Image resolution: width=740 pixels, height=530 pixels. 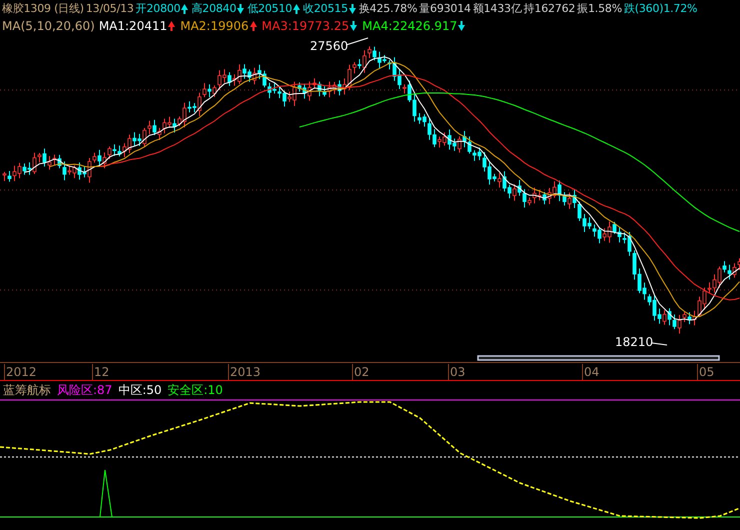 I want to click on ma-label: MA(5,10,20,60), so click(x=48, y=26).